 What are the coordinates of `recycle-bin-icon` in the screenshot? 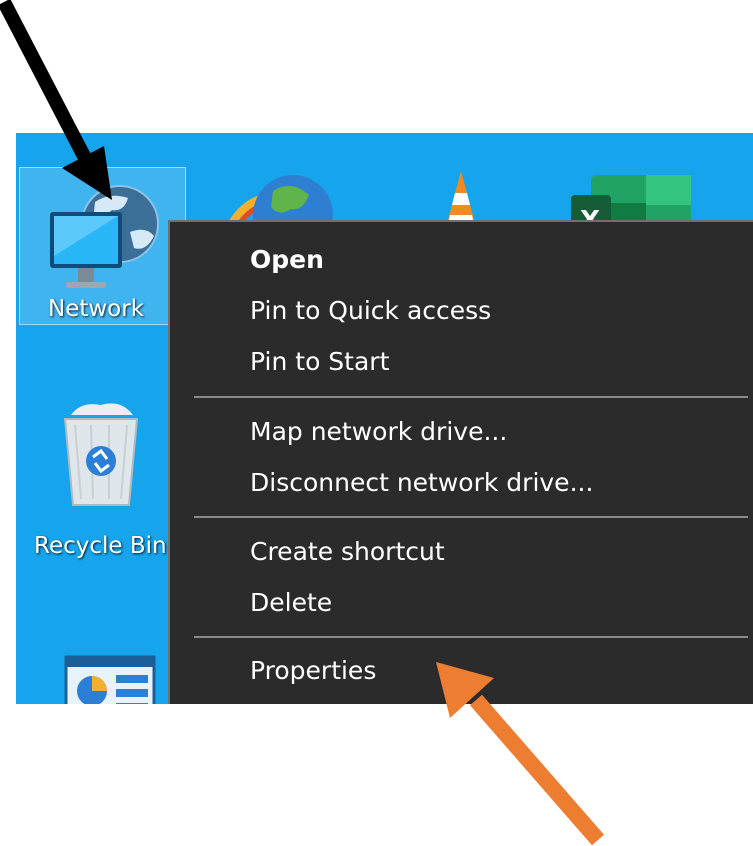 It's located at (101, 454).